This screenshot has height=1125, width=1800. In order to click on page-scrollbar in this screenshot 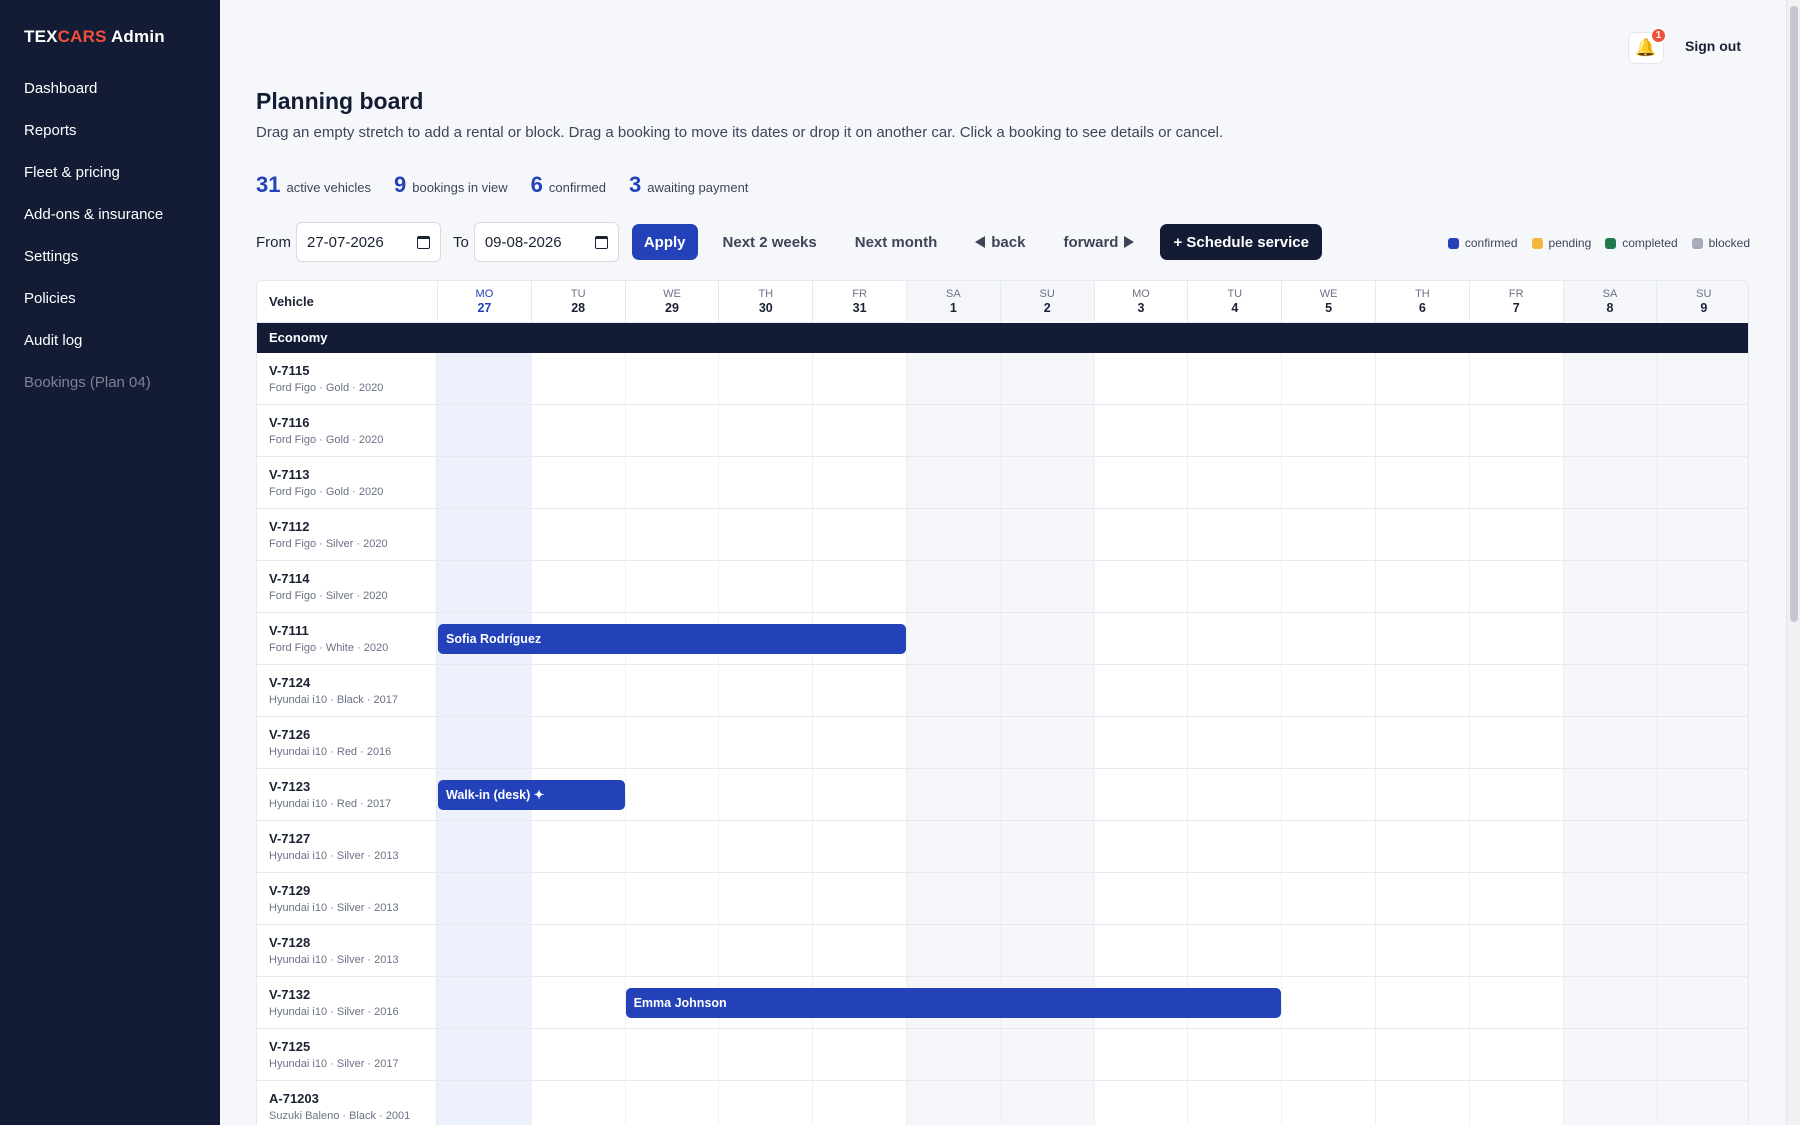, I will do `click(1793, 562)`.